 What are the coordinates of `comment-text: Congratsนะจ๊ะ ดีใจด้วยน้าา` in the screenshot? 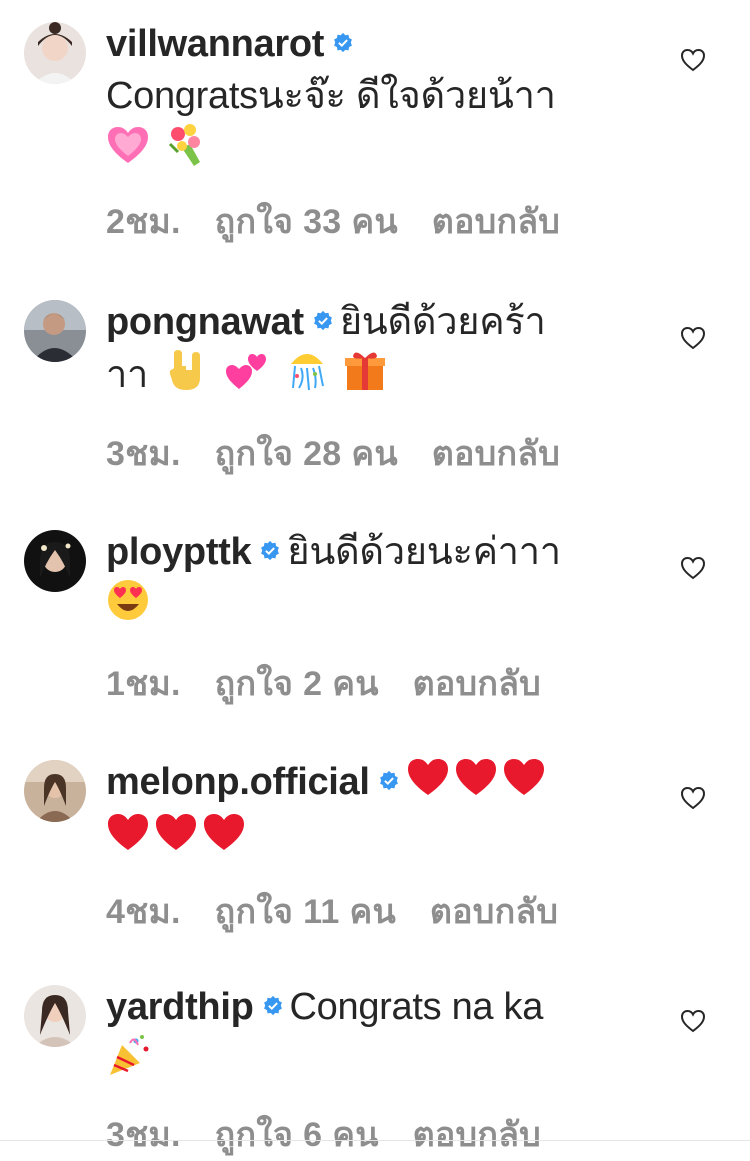 It's located at (331, 96).